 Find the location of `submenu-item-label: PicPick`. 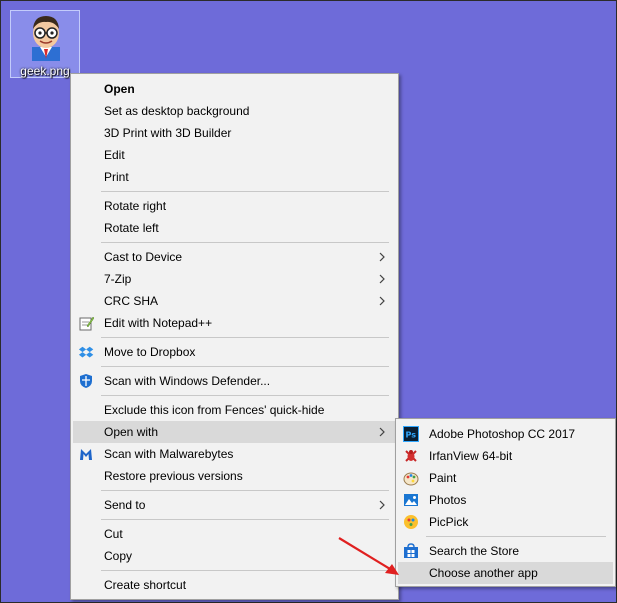

submenu-item-label: PicPick is located at coordinates (449, 522).